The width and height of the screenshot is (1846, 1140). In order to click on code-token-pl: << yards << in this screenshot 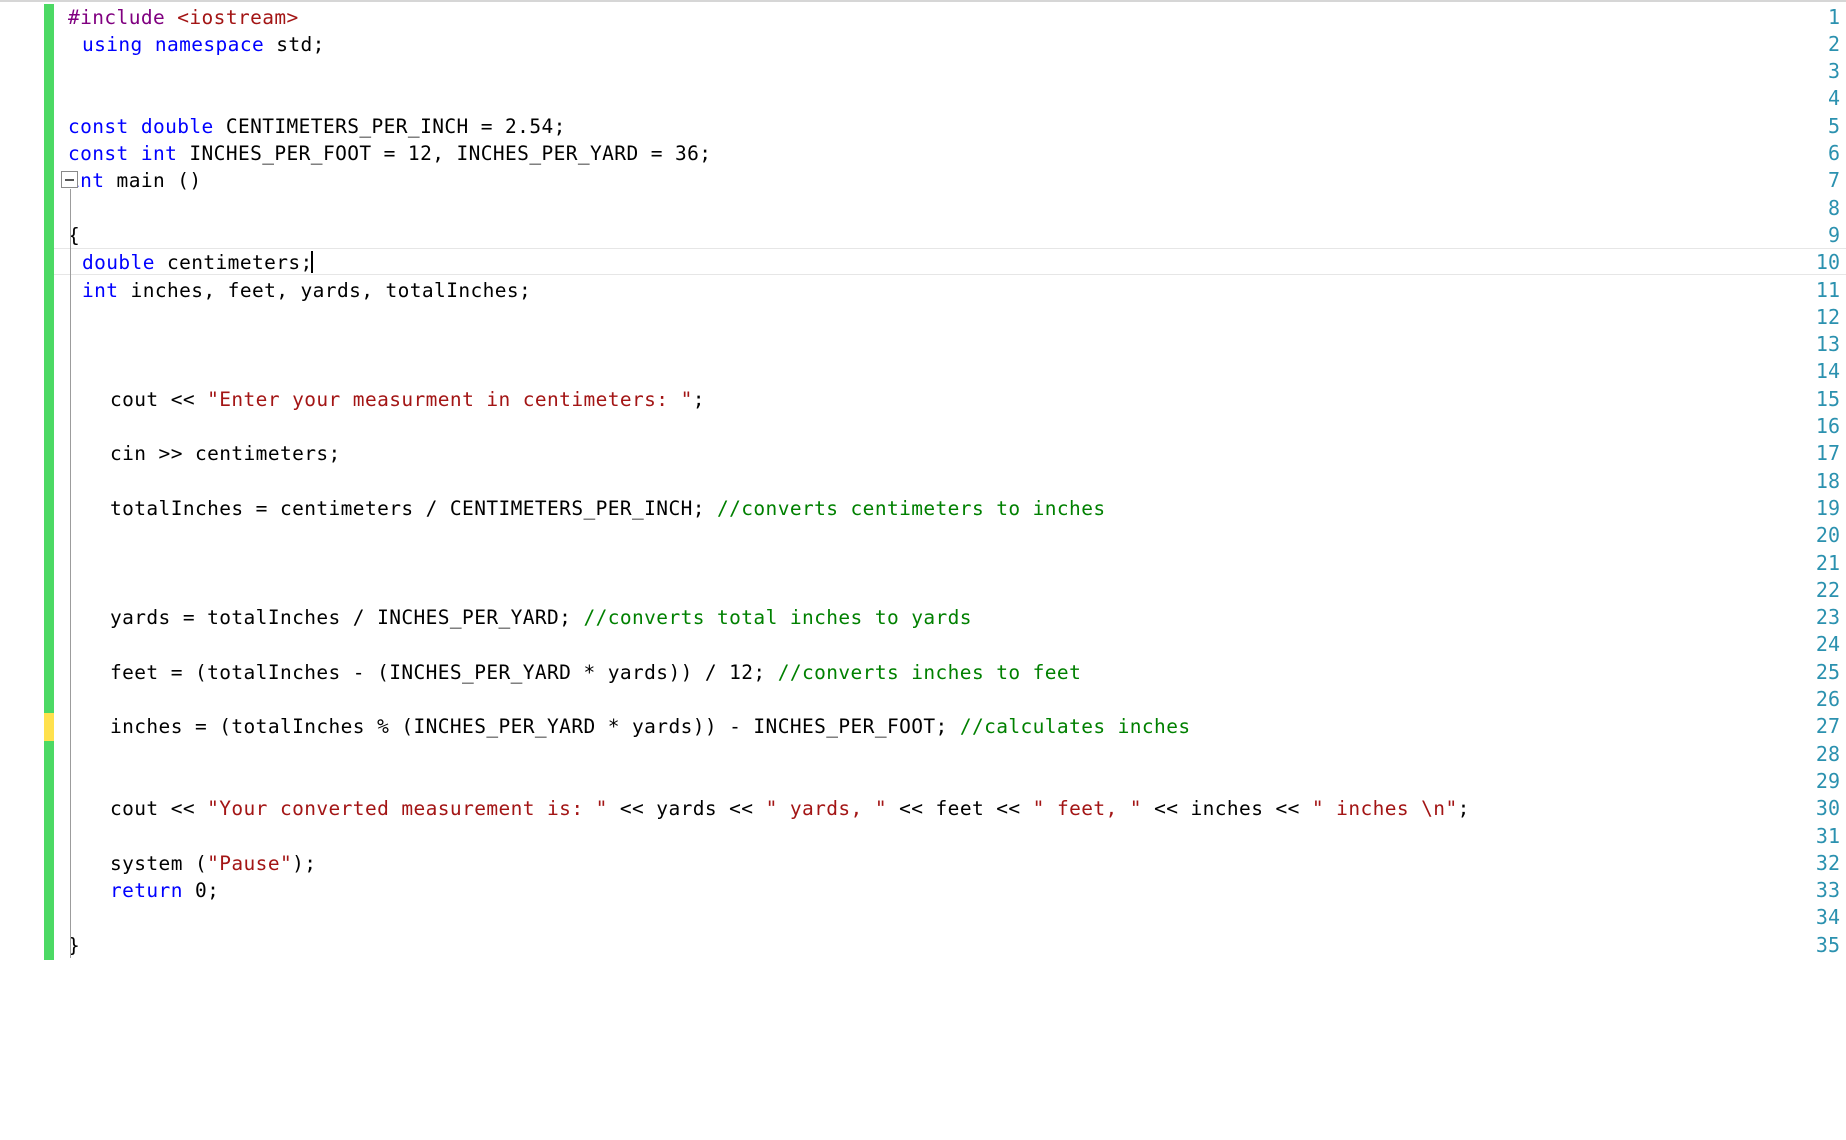, I will do `click(686, 809)`.